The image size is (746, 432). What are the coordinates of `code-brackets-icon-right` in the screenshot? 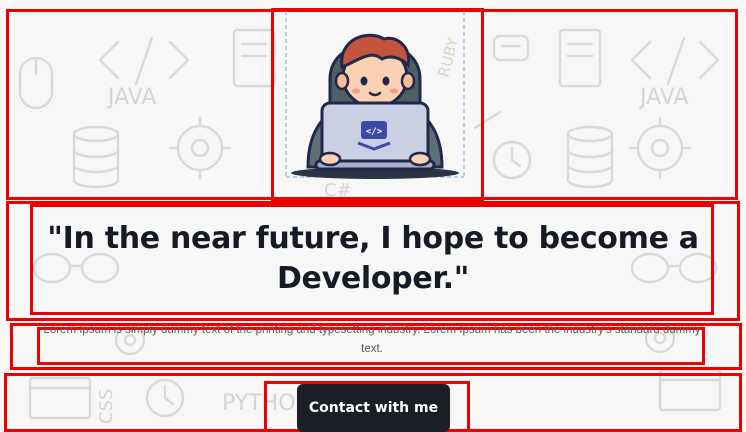 It's located at (675, 61).